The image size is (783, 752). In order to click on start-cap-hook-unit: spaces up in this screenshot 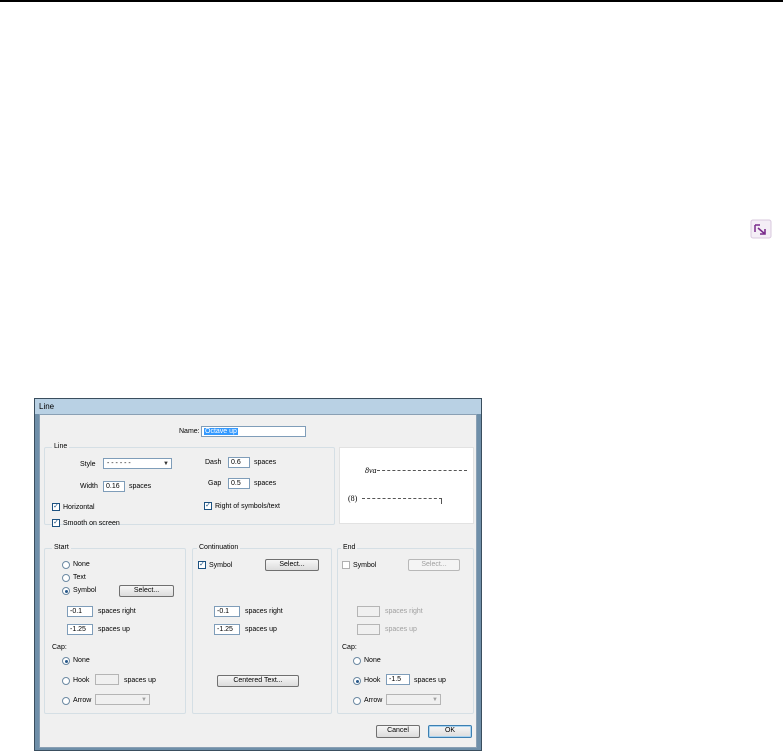, I will do `click(140, 680)`.